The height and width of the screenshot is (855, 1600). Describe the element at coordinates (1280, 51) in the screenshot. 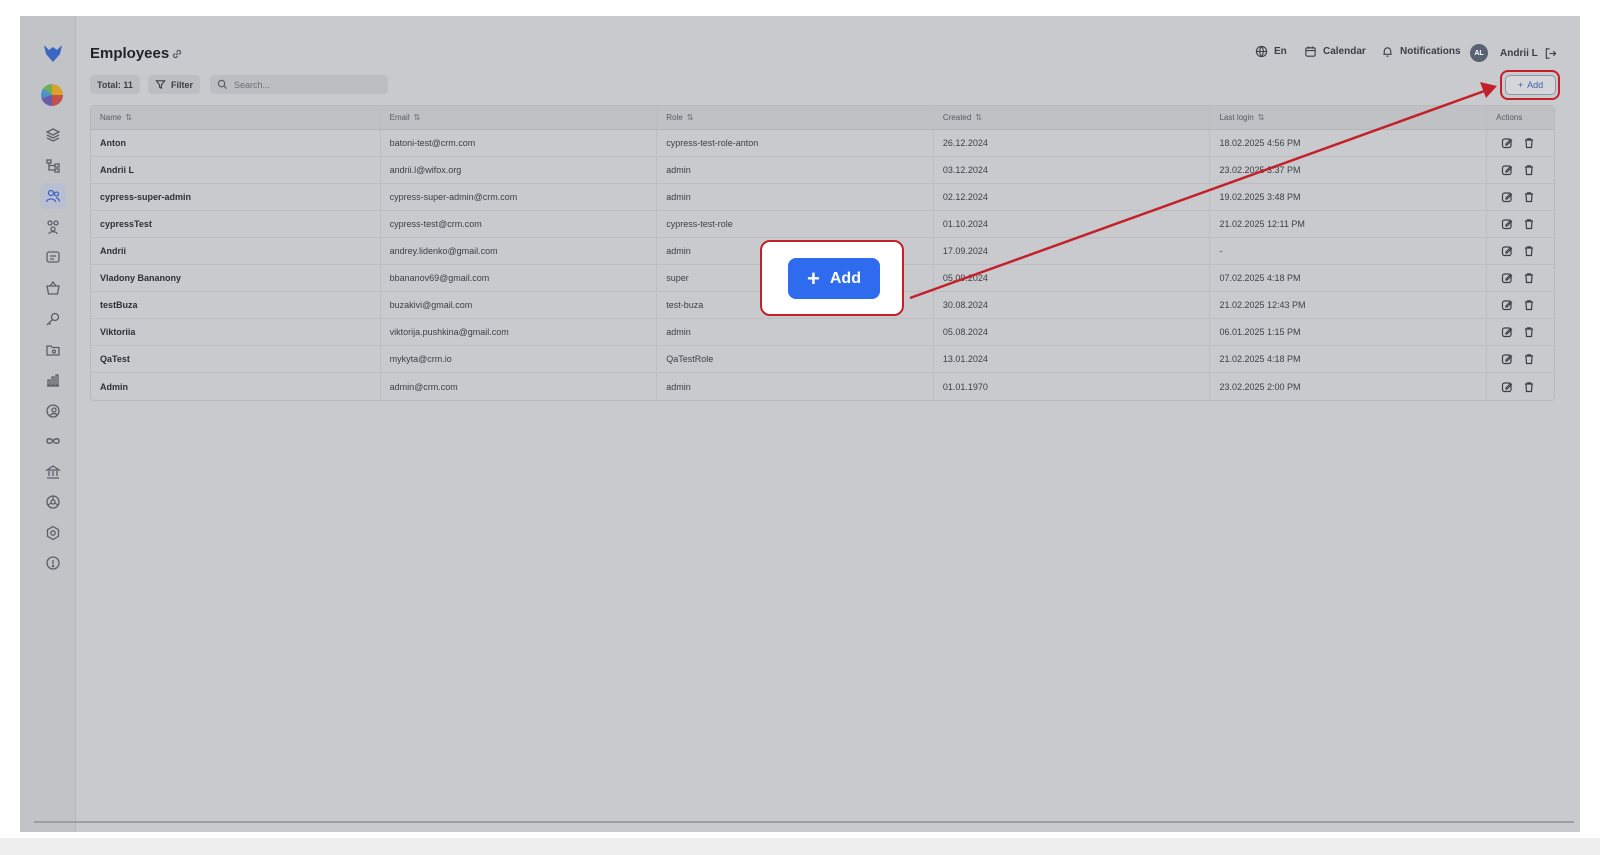

I see `language-label: En` at that location.